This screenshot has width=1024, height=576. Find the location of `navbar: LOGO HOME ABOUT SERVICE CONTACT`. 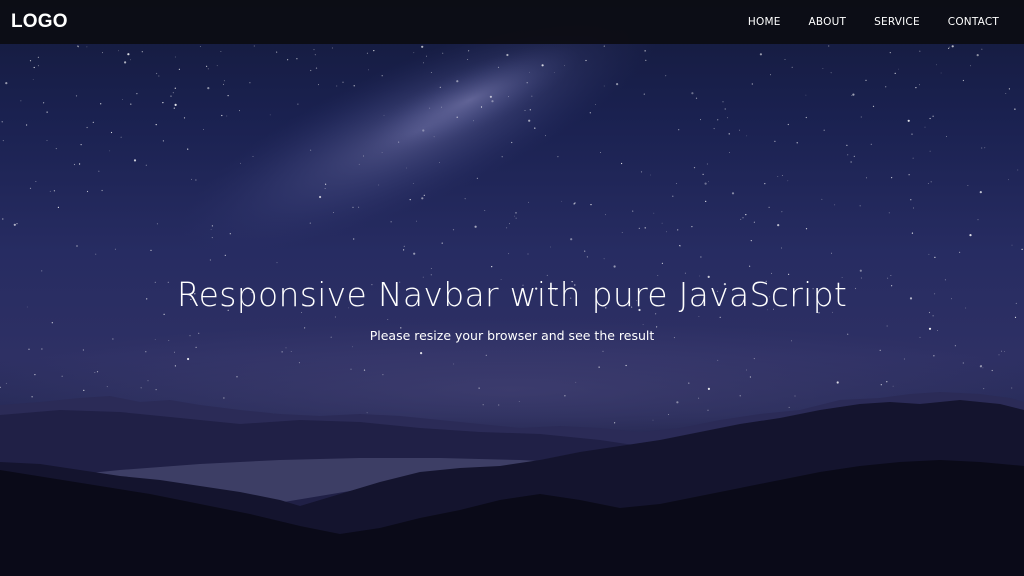

navbar: LOGO HOME ABOUT SERVICE CONTACT is located at coordinates (512, 22).